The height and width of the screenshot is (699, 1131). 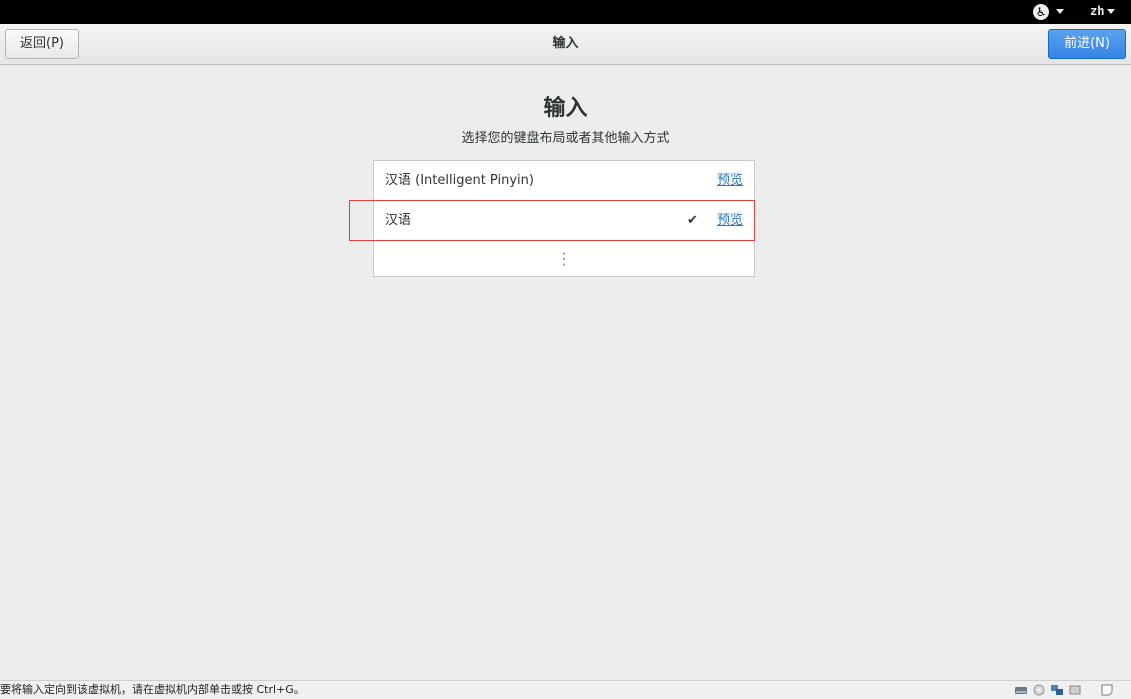 What do you see at coordinates (564, 258) in the screenshot?
I see `more-options-icon: ⋮` at bounding box center [564, 258].